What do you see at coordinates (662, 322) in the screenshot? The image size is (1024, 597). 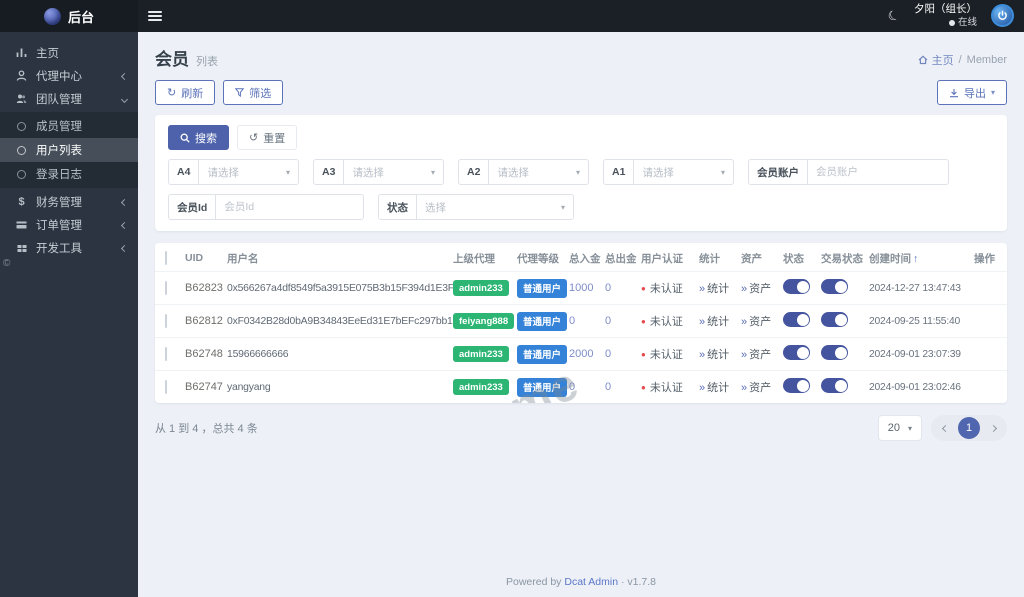 I see `auth-cell: ● 未认证` at bounding box center [662, 322].